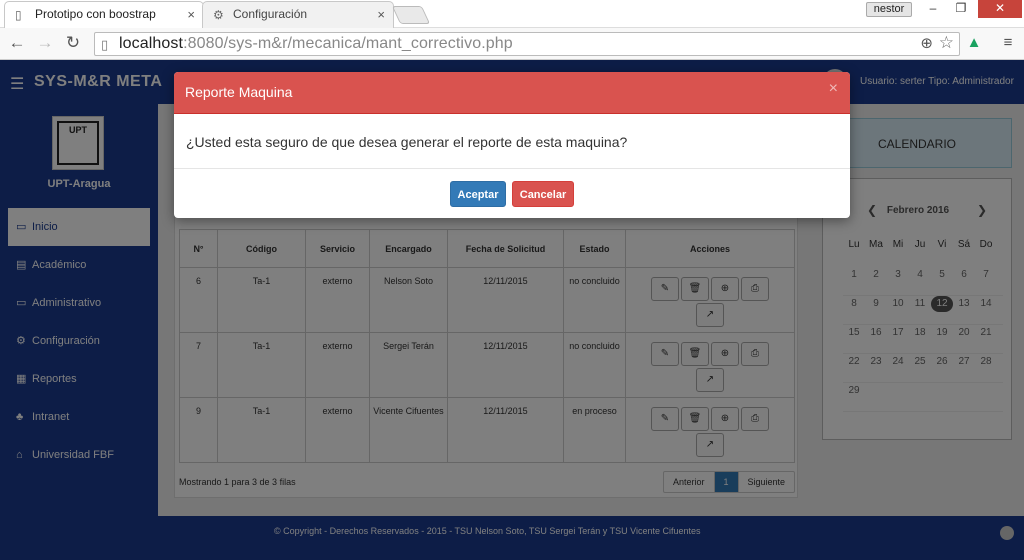 The height and width of the screenshot is (560, 1024). What do you see at coordinates (1000, 9) in the screenshot?
I see `window-close-button: ✕` at bounding box center [1000, 9].